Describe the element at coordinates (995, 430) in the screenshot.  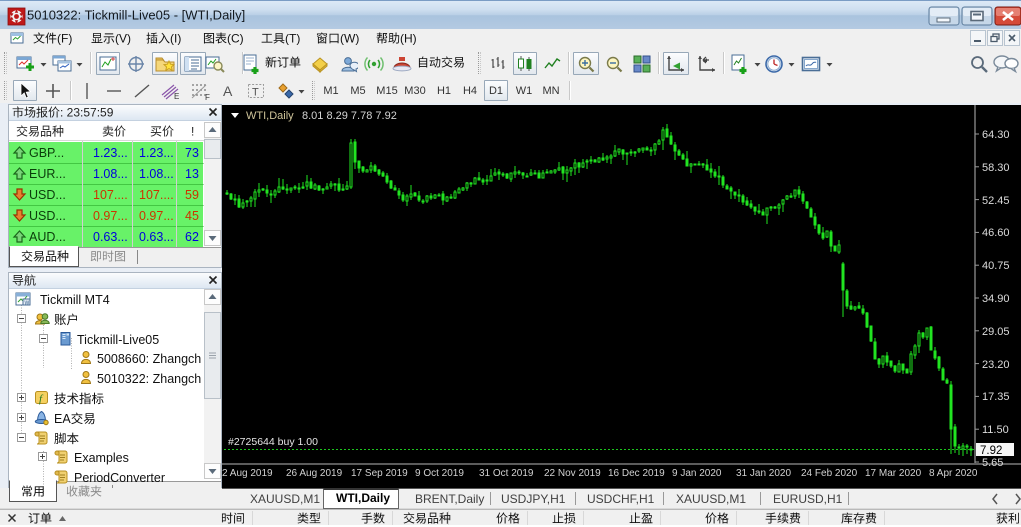
I see `svg-text: 11.50` at that location.